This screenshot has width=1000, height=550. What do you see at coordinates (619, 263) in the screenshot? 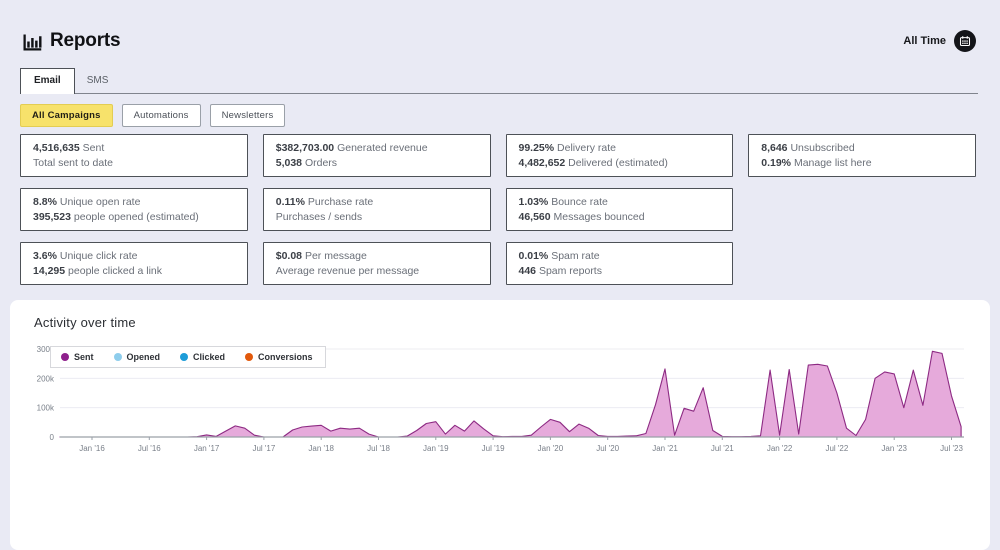
I see `stat-card-spam-rate: 0.01% Spam rate 446 Spam reports` at bounding box center [619, 263].